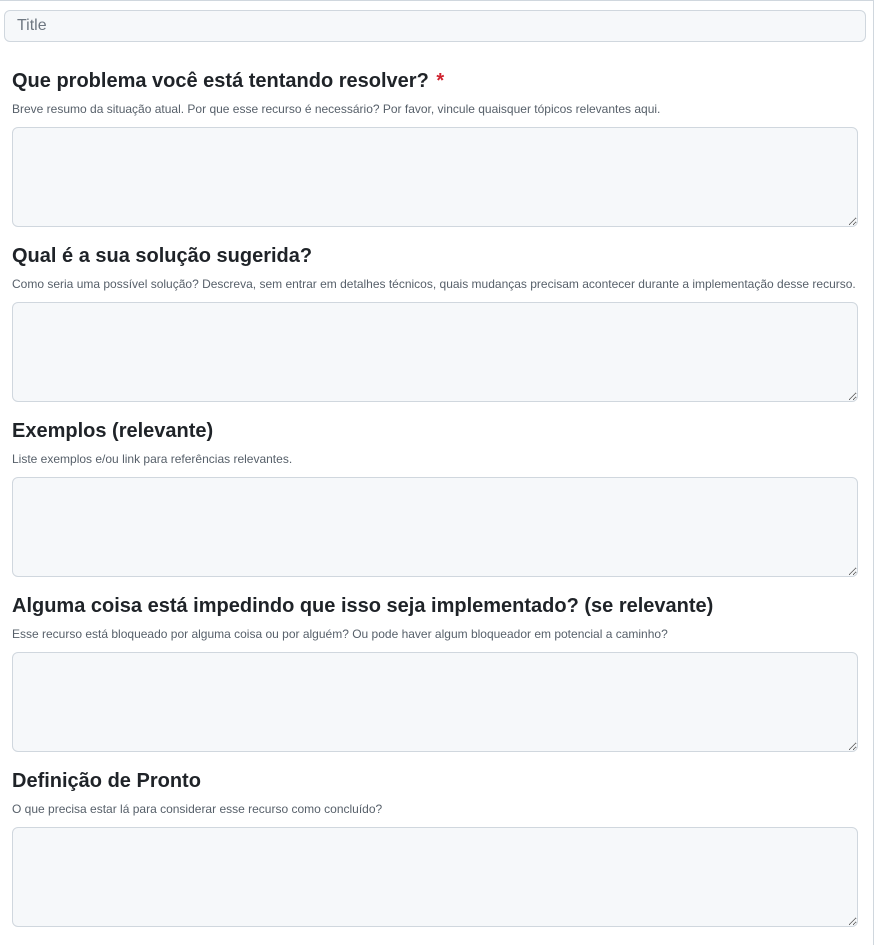  What do you see at coordinates (435, 352) in the screenshot?
I see `field-solution-textarea` at bounding box center [435, 352].